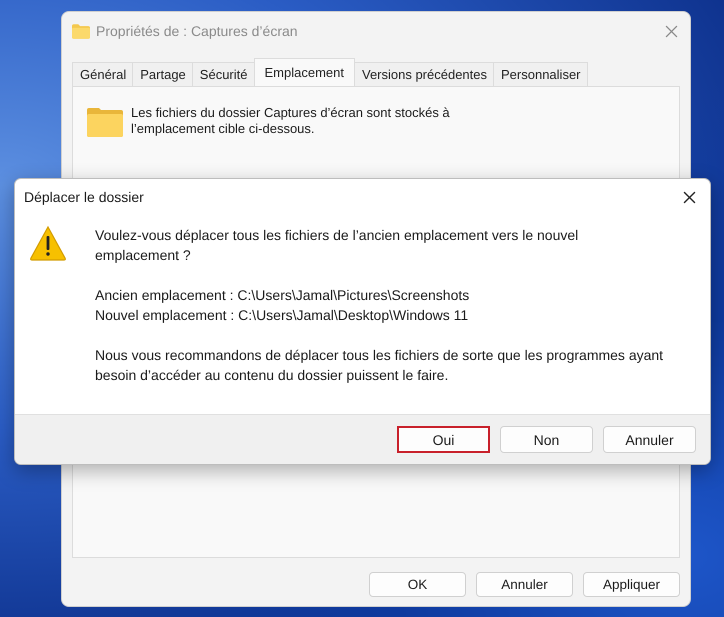 Image resolution: width=724 pixels, height=617 pixels. What do you see at coordinates (197, 31) in the screenshot?
I see `window-title: Propriétés de : Captures d’écran` at bounding box center [197, 31].